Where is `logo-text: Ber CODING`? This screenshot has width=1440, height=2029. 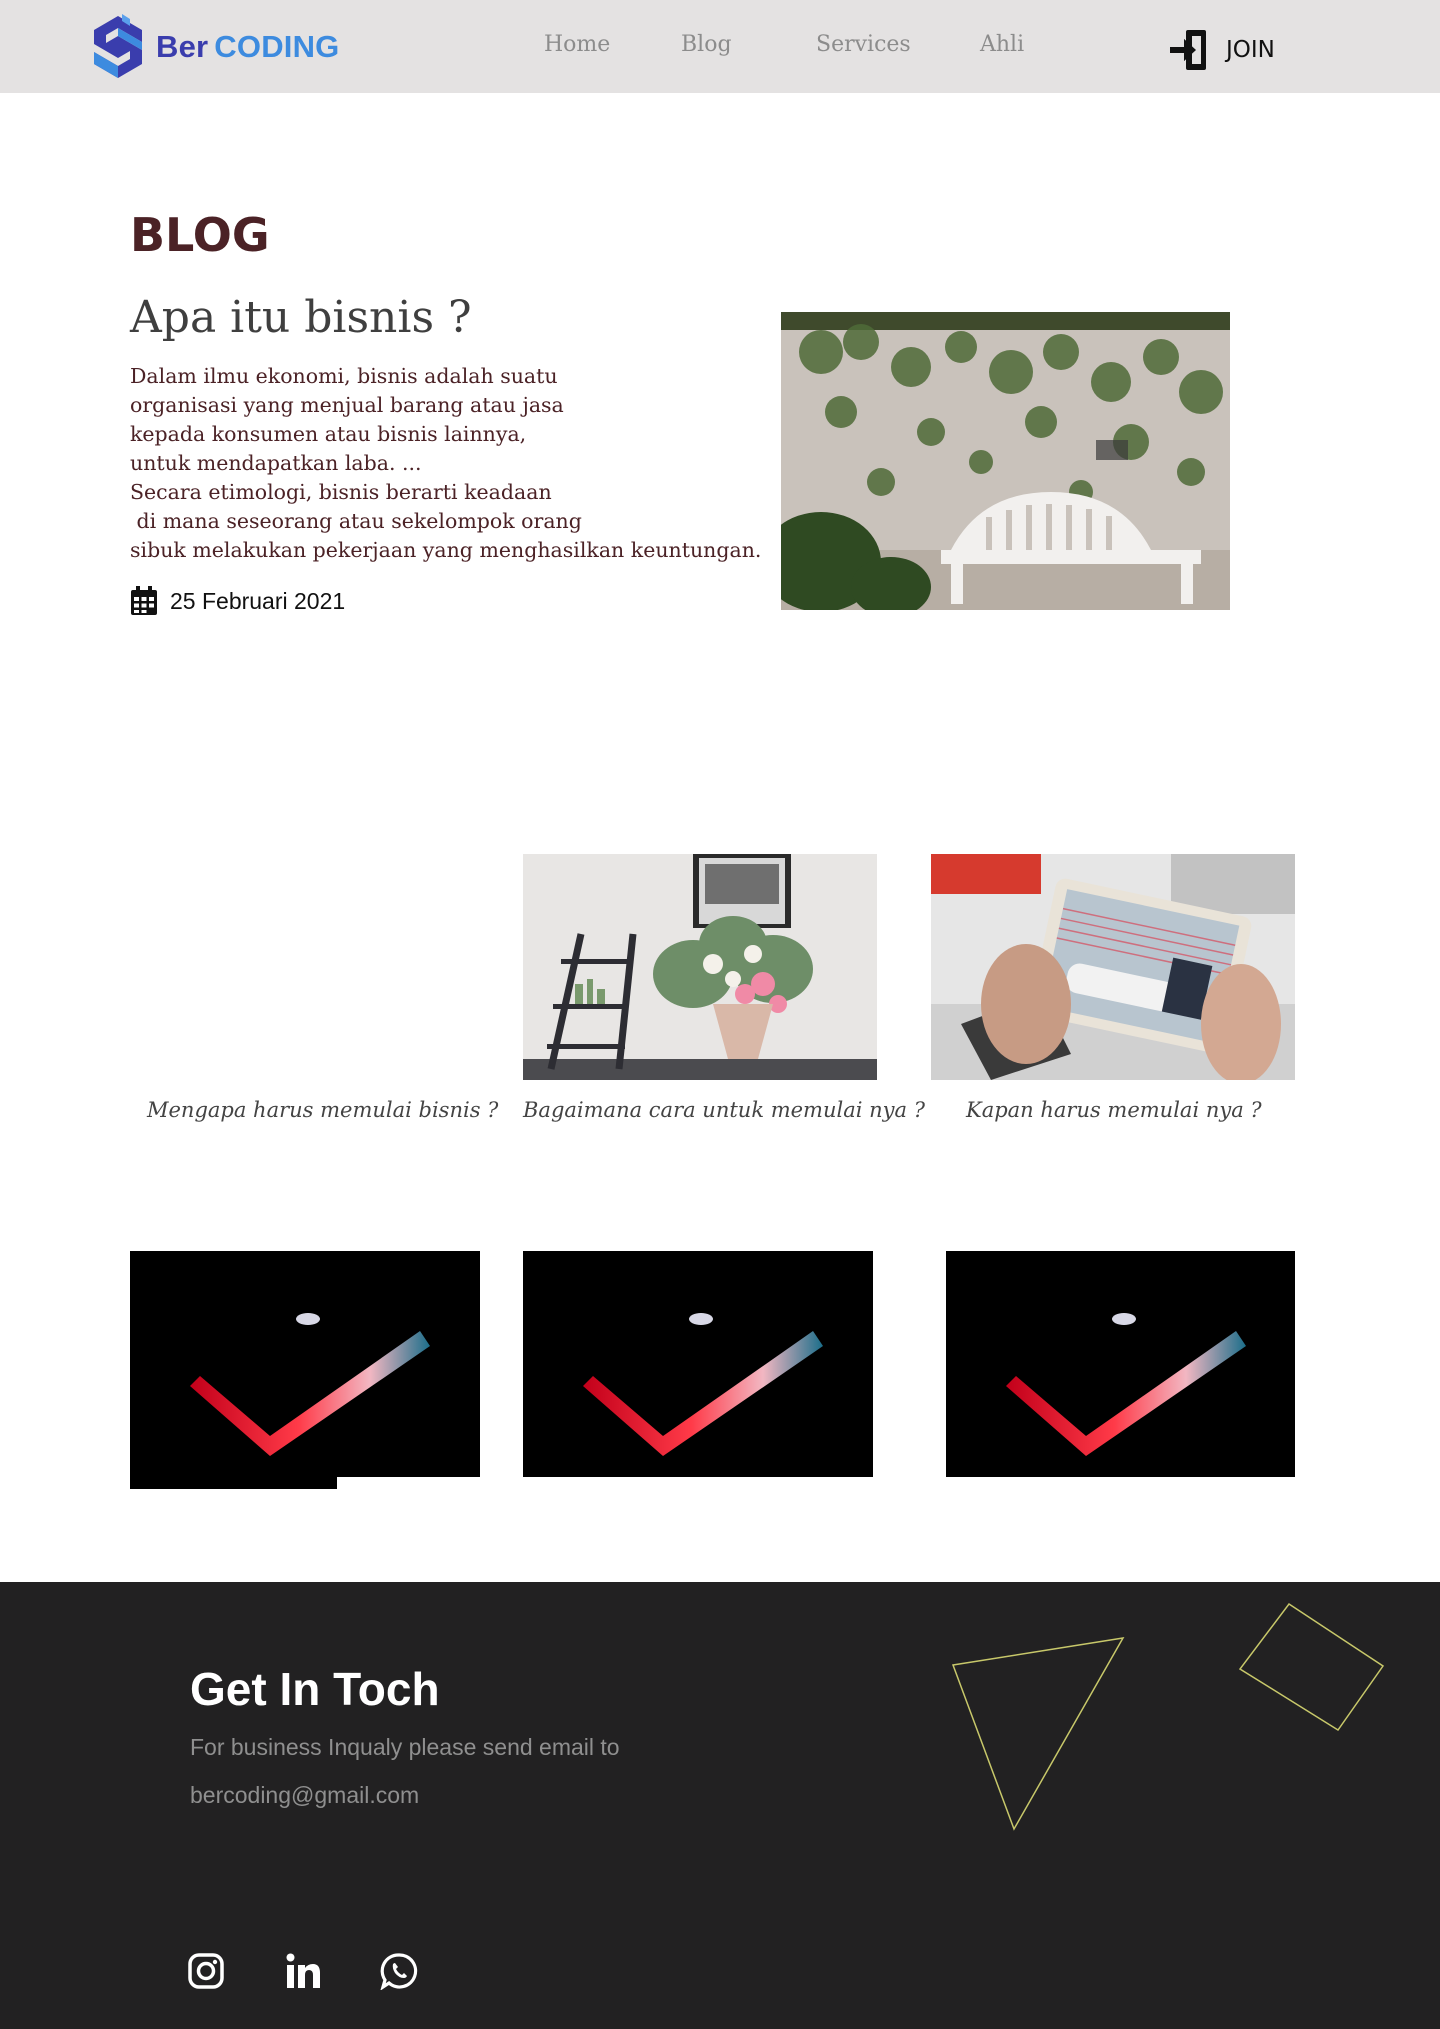 logo-text: Ber CODING is located at coordinates (248, 47).